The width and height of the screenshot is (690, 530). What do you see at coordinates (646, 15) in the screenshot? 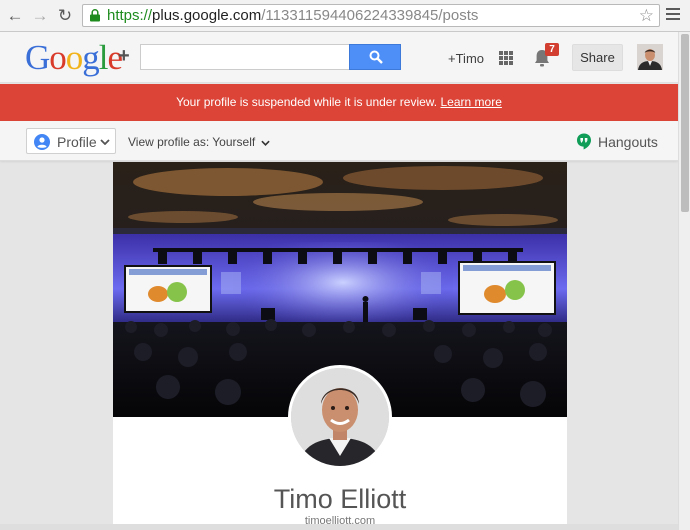
I see `bookmark-star-icon: ☆` at bounding box center [646, 15].